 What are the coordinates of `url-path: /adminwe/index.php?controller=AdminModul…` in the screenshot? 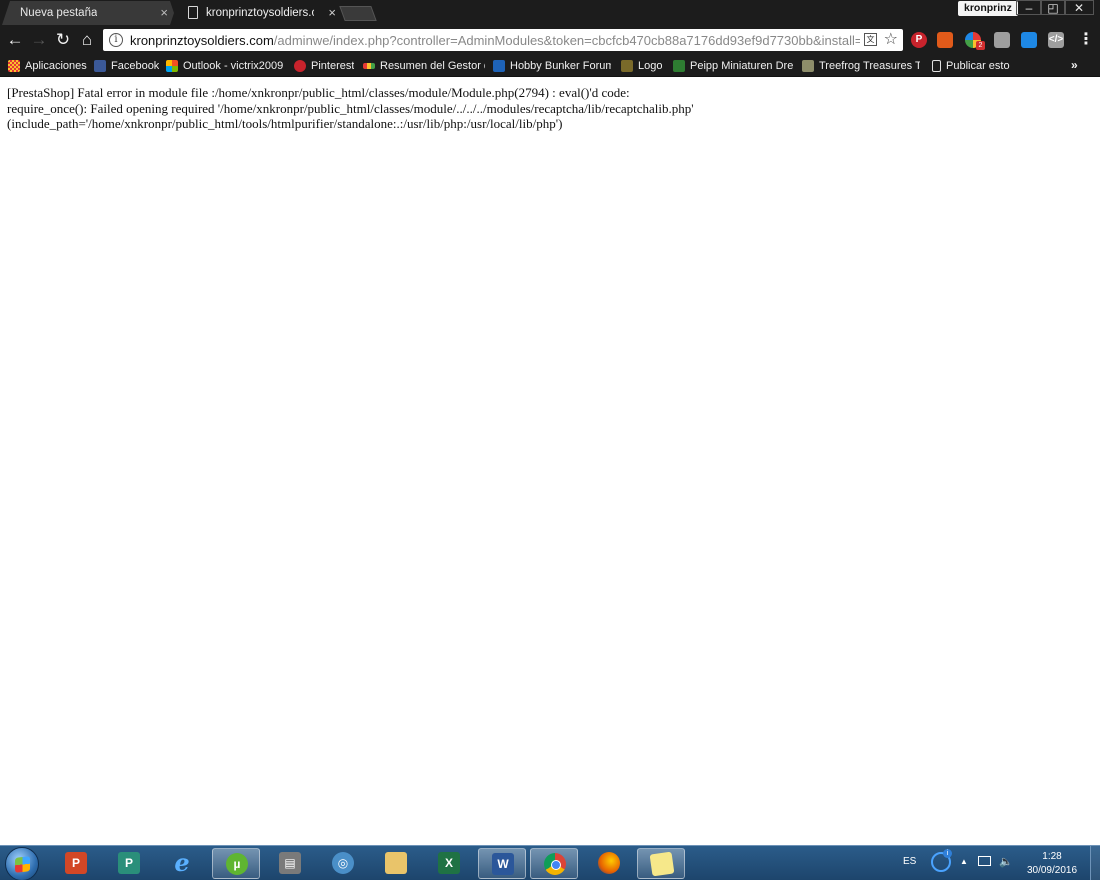 It's located at (566, 40).